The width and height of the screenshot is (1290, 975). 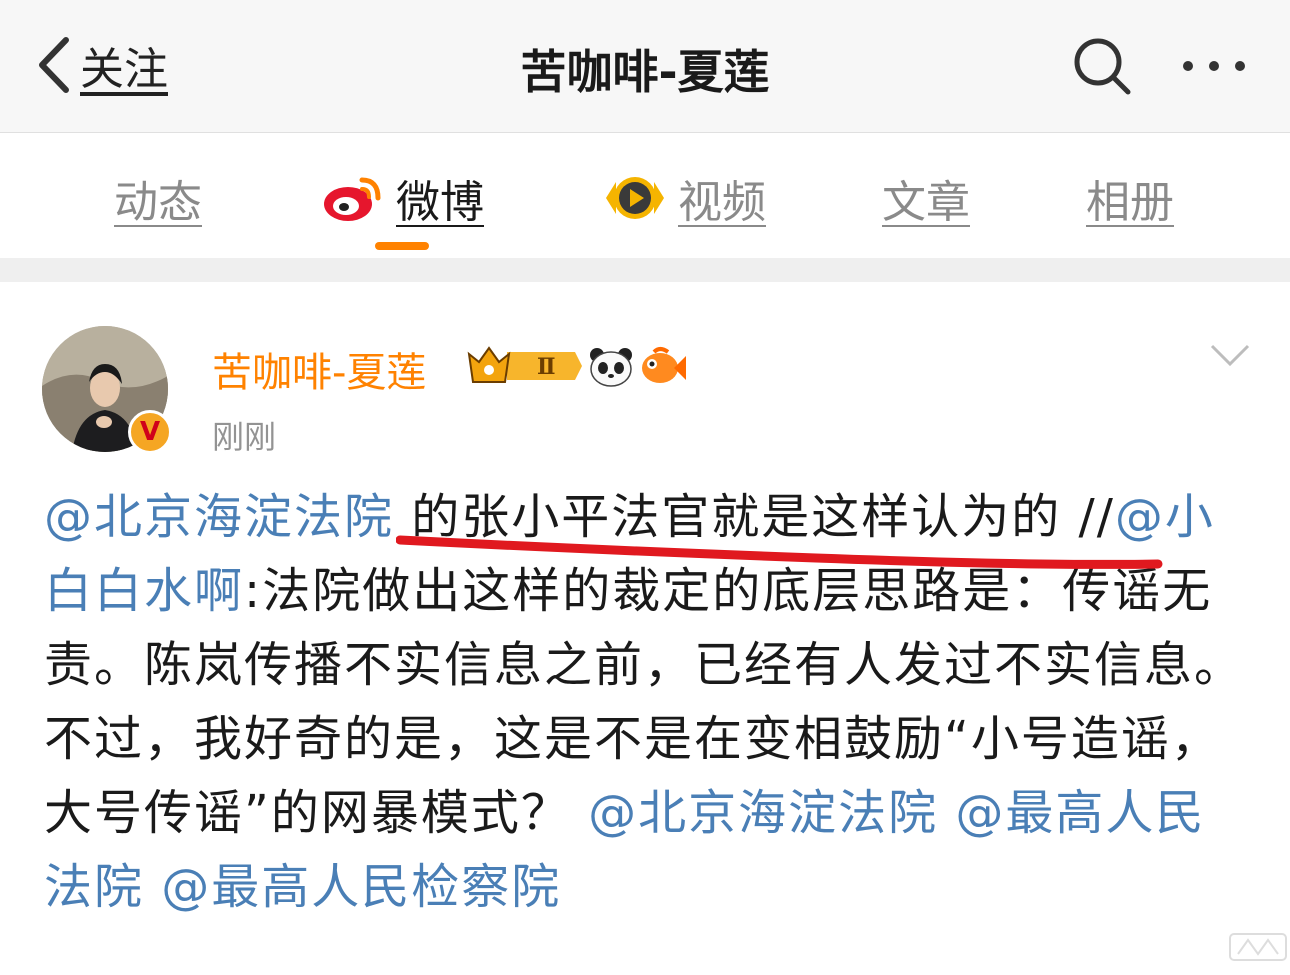 I want to click on tab-label: 相册, so click(x=1130, y=202).